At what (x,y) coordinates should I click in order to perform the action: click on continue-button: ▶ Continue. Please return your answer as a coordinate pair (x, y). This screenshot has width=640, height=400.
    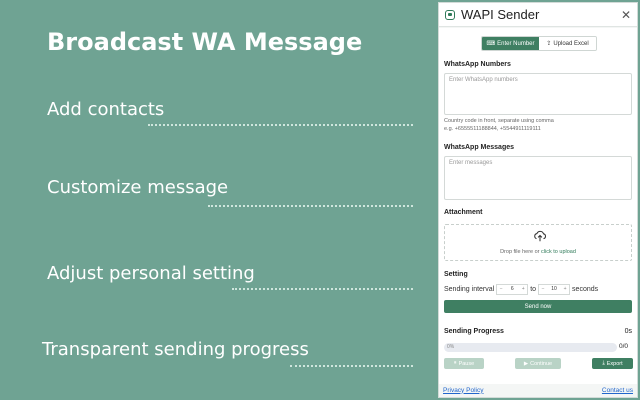
    Looking at the image, I should click on (538, 363).